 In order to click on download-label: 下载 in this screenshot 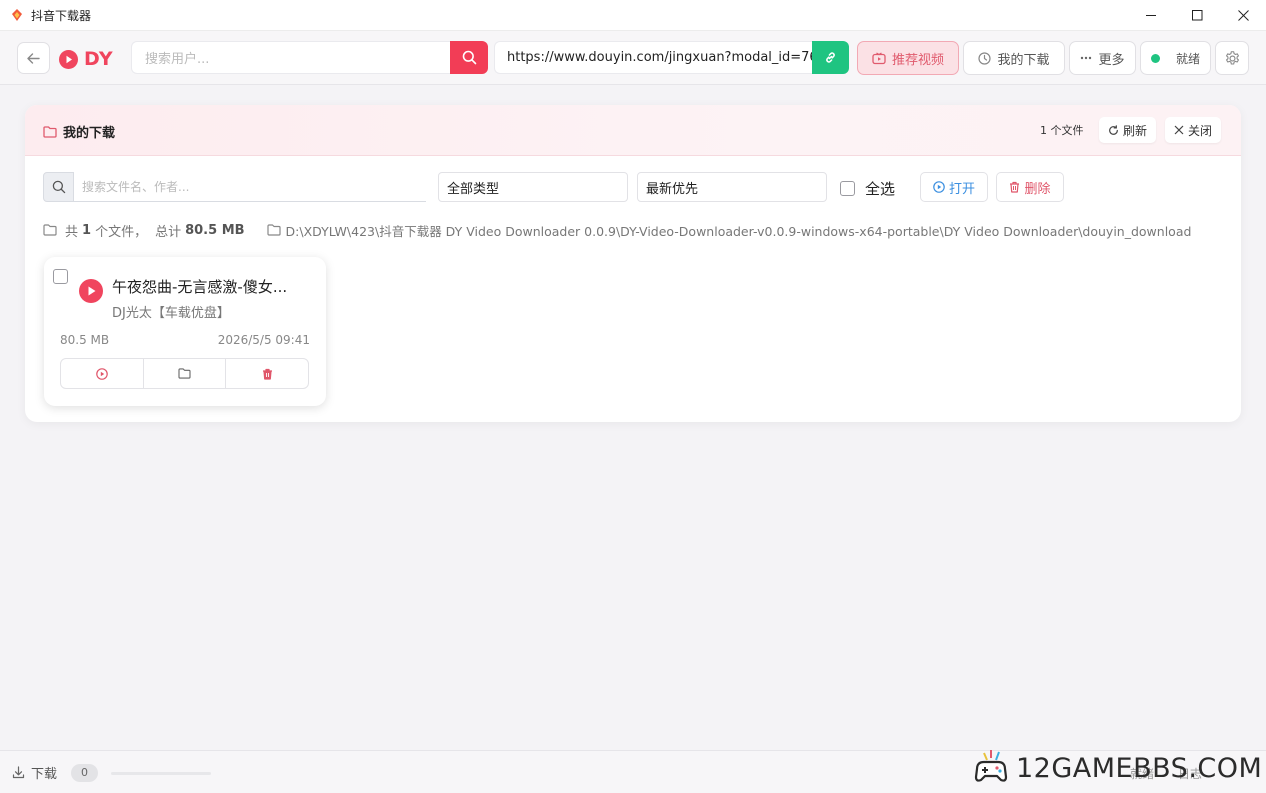, I will do `click(44, 774)`.